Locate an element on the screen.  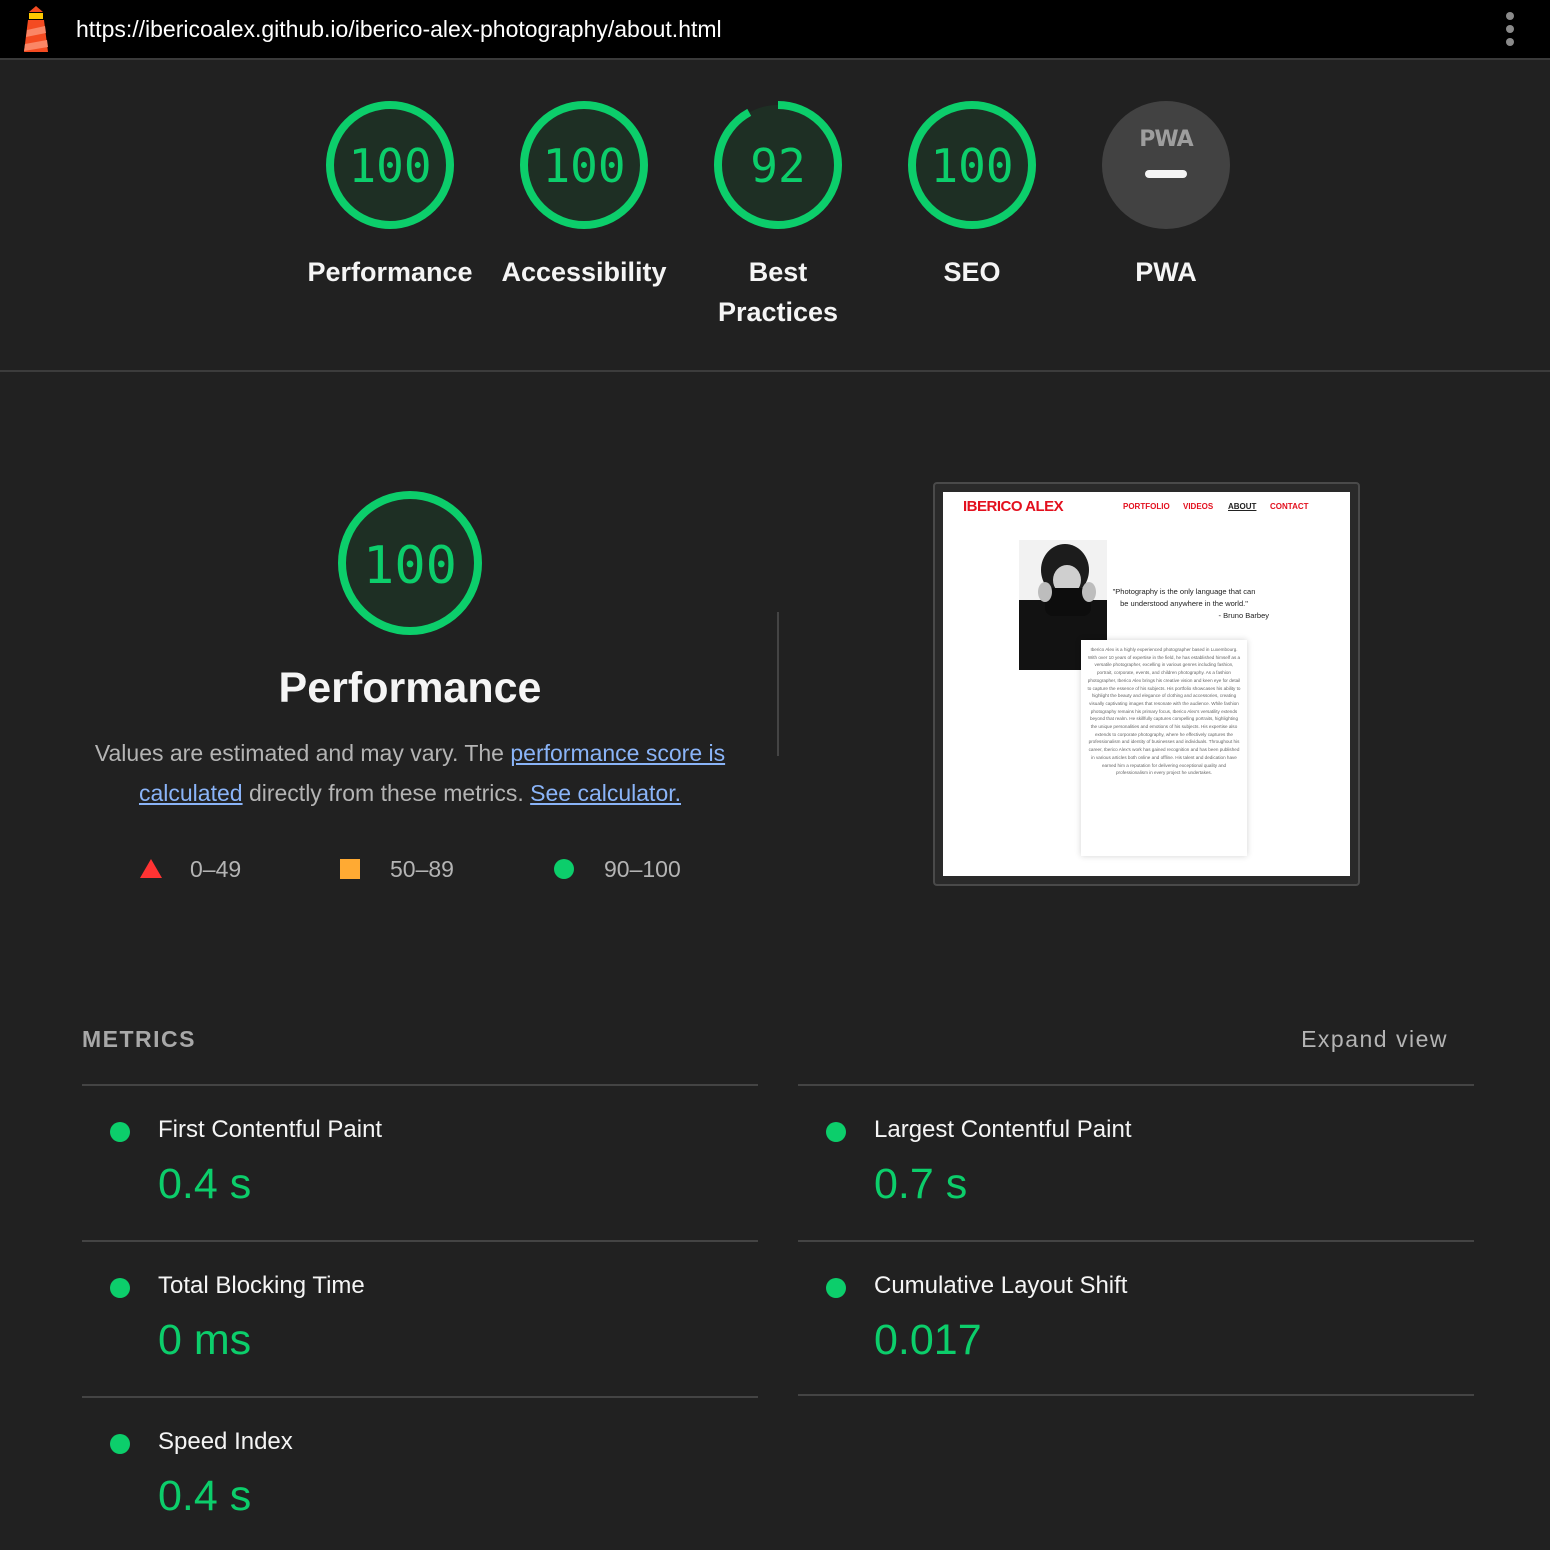
metric-name: Total Blocking Time is located at coordinates (261, 1285).